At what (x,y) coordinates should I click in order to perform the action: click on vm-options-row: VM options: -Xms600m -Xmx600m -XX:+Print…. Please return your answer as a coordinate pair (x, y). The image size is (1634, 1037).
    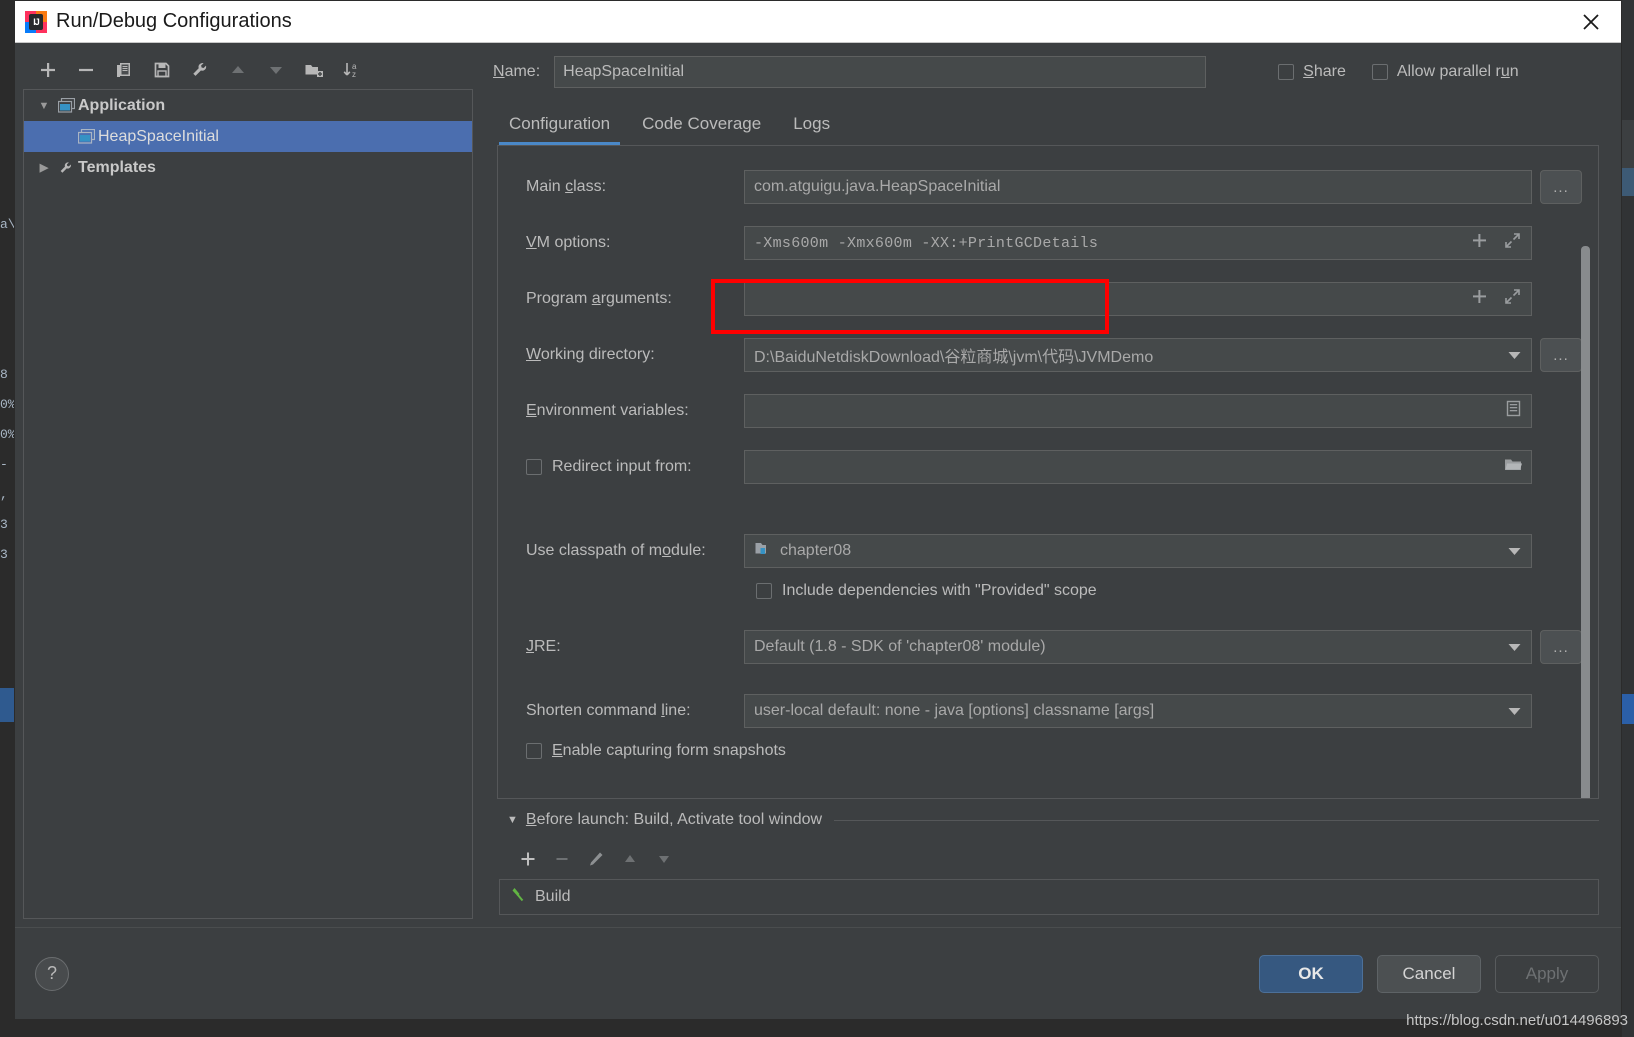
    Looking at the image, I should click on (1048, 243).